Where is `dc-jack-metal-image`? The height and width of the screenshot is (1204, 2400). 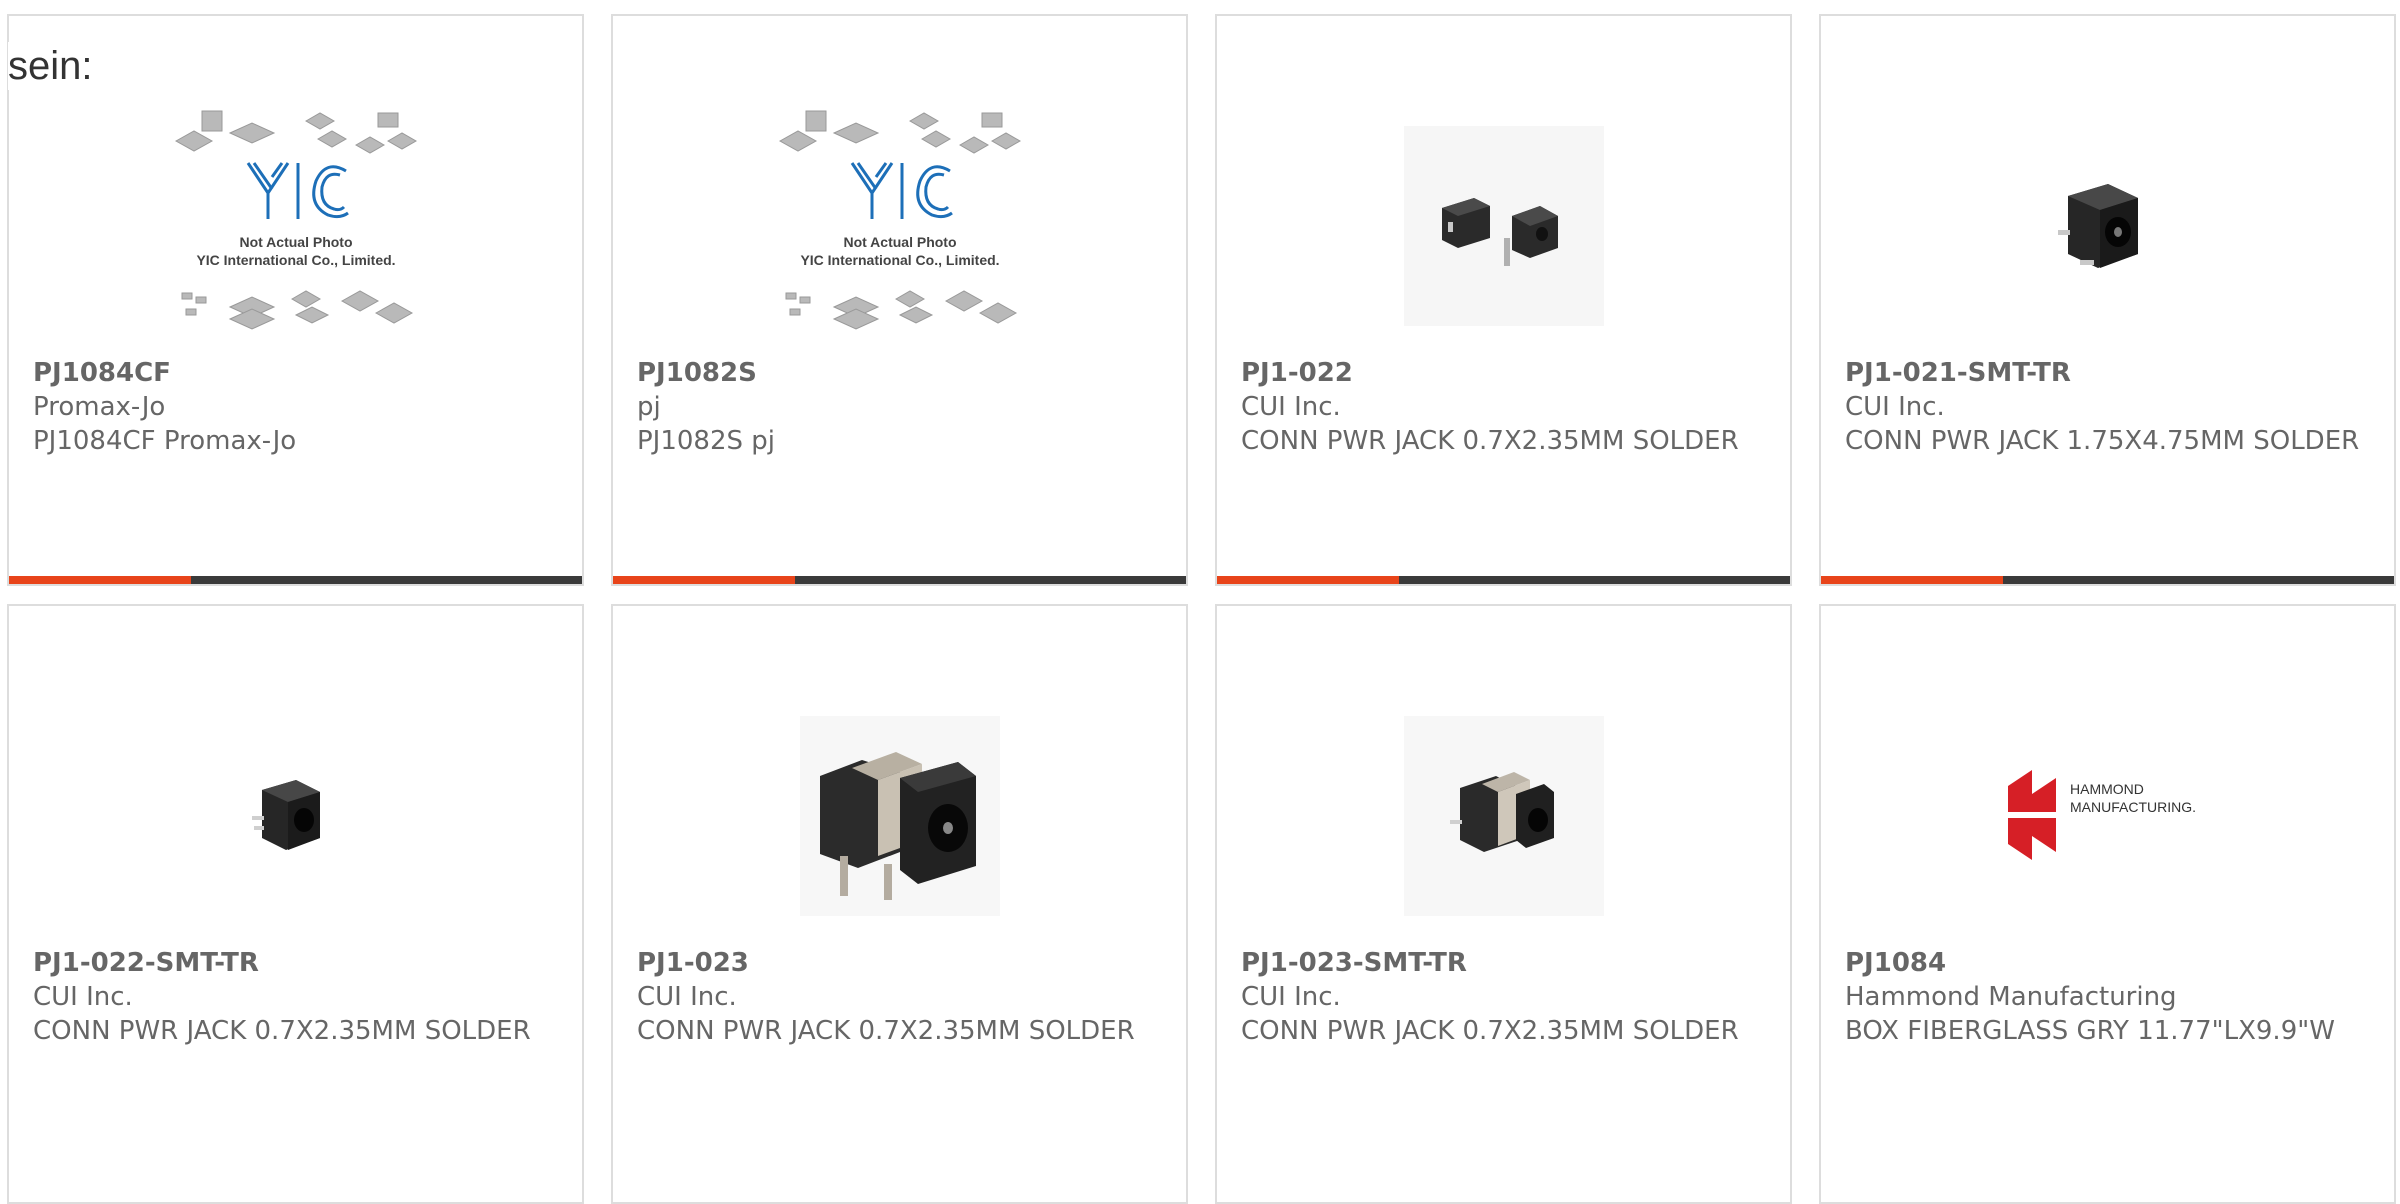 dc-jack-metal-image is located at coordinates (1503, 816).